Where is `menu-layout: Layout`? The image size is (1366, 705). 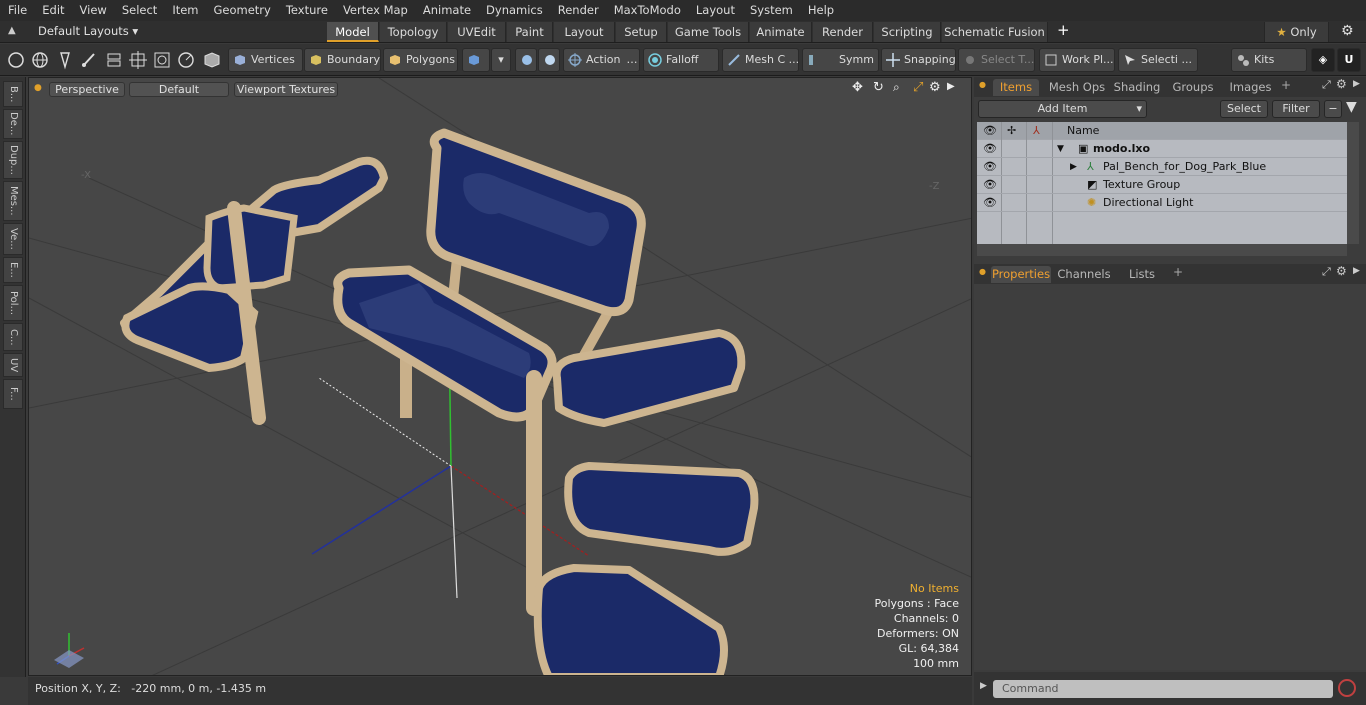
menu-layout: Layout is located at coordinates (715, 10).